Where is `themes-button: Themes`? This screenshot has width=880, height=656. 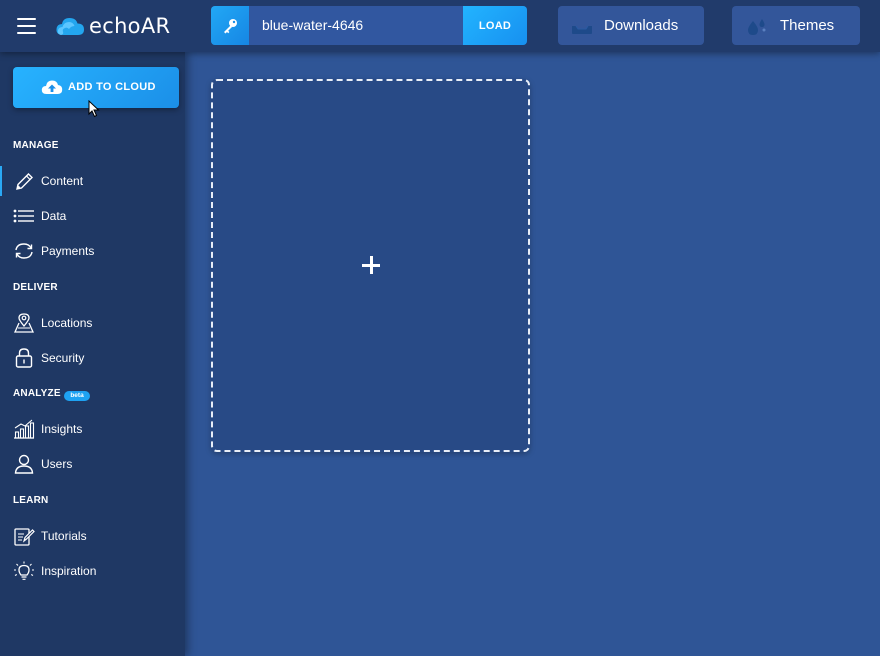 themes-button: Themes is located at coordinates (796, 25).